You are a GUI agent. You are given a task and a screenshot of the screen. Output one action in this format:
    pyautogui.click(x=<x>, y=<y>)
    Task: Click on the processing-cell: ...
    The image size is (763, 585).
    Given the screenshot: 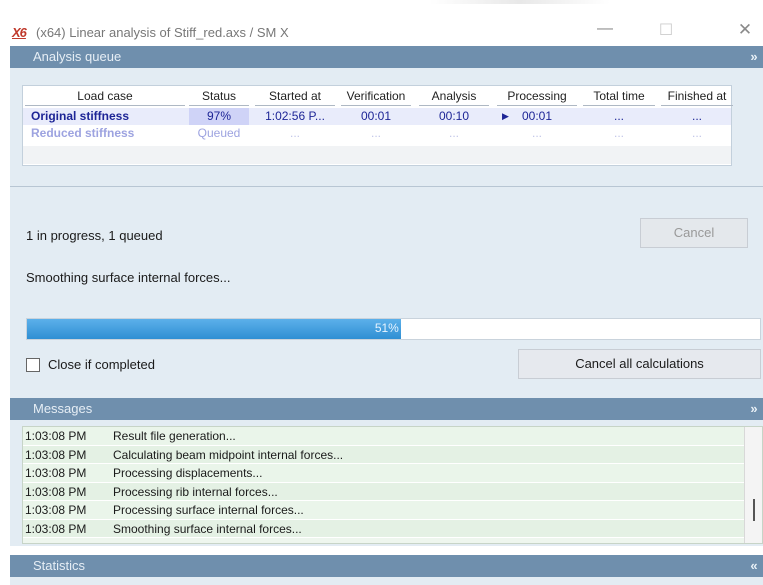 What is the action you would take?
    pyautogui.click(x=536, y=133)
    